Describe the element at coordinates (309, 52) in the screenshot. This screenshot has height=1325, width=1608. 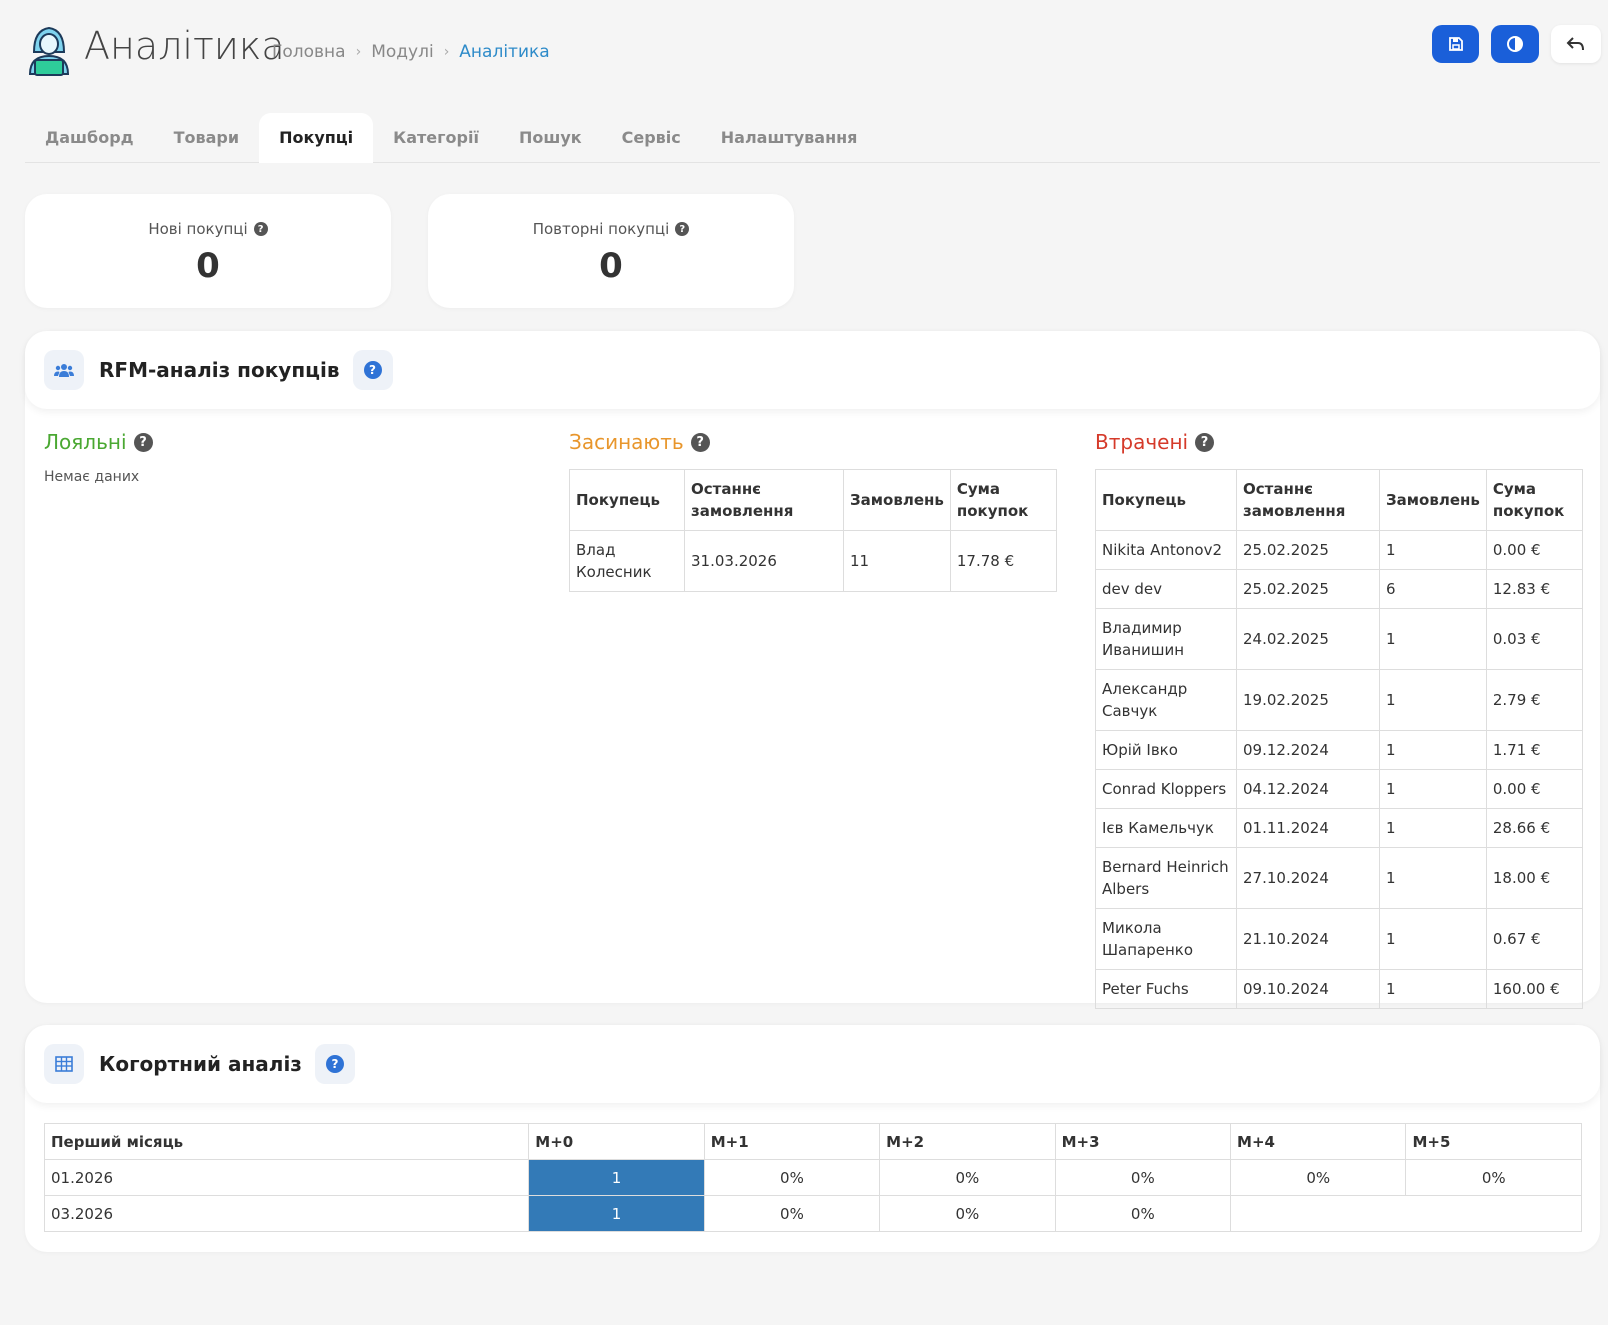
I see `breadcrumb-home: Головна` at that location.